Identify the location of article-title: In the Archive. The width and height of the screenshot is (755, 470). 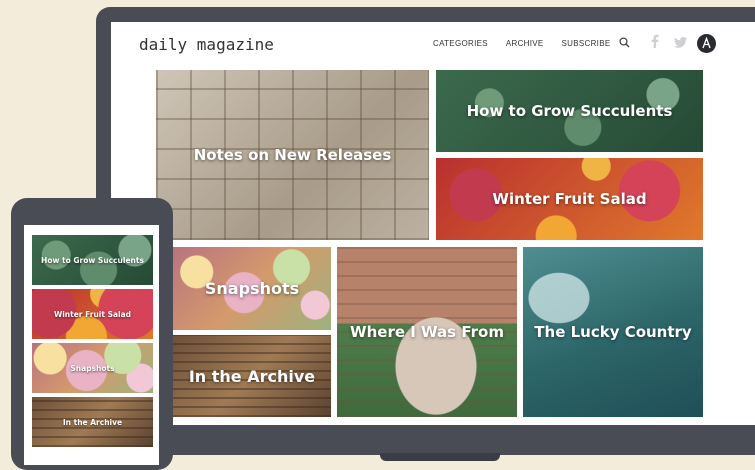
(252, 376).